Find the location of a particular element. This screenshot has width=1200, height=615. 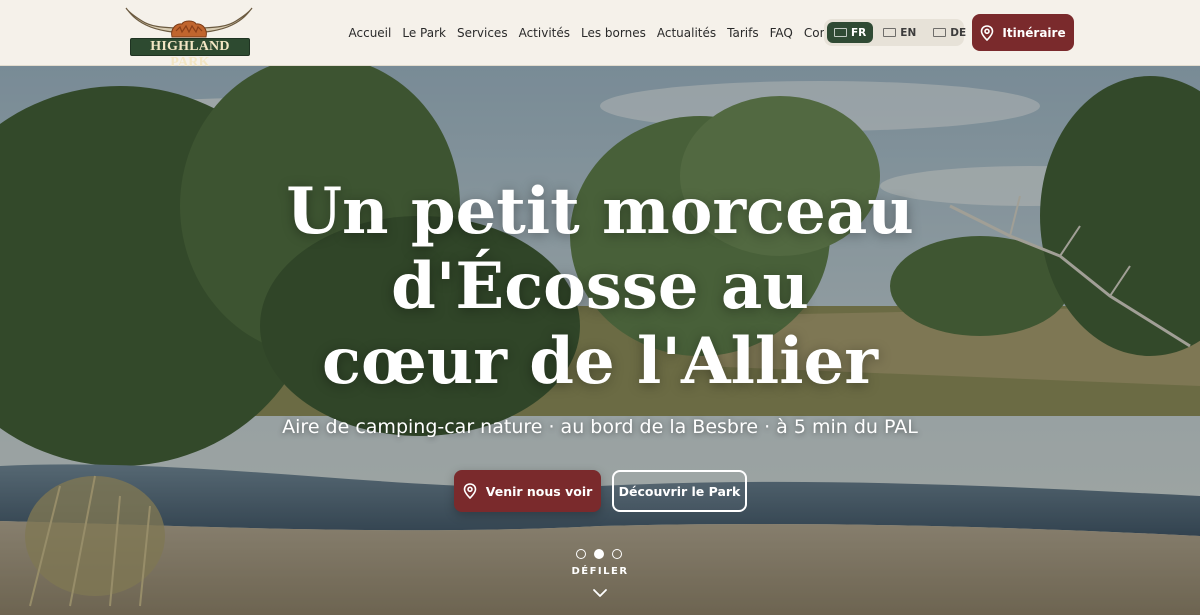

language-en-button: EN is located at coordinates (899, 32).